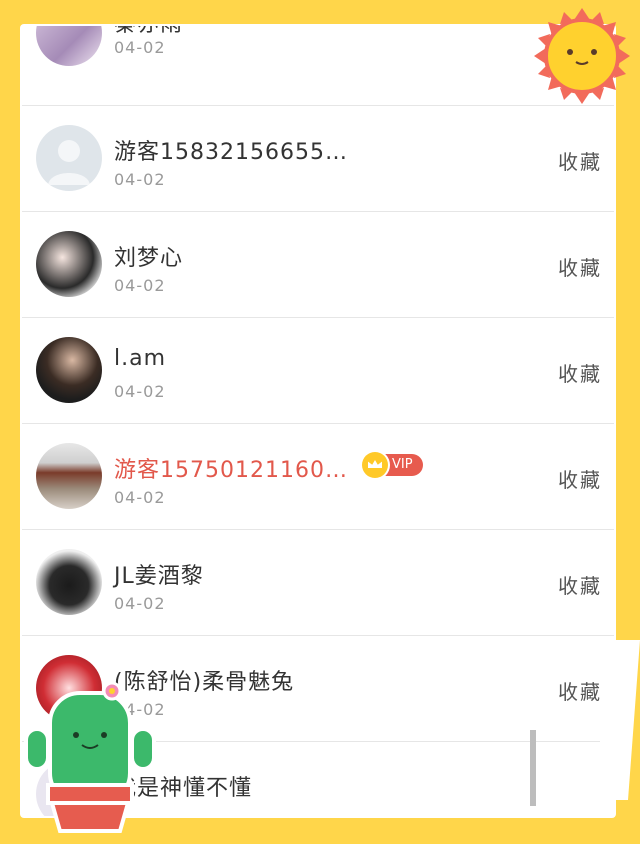  Describe the element at coordinates (582, 56) in the screenshot. I see `sun-sticker-icon` at that location.